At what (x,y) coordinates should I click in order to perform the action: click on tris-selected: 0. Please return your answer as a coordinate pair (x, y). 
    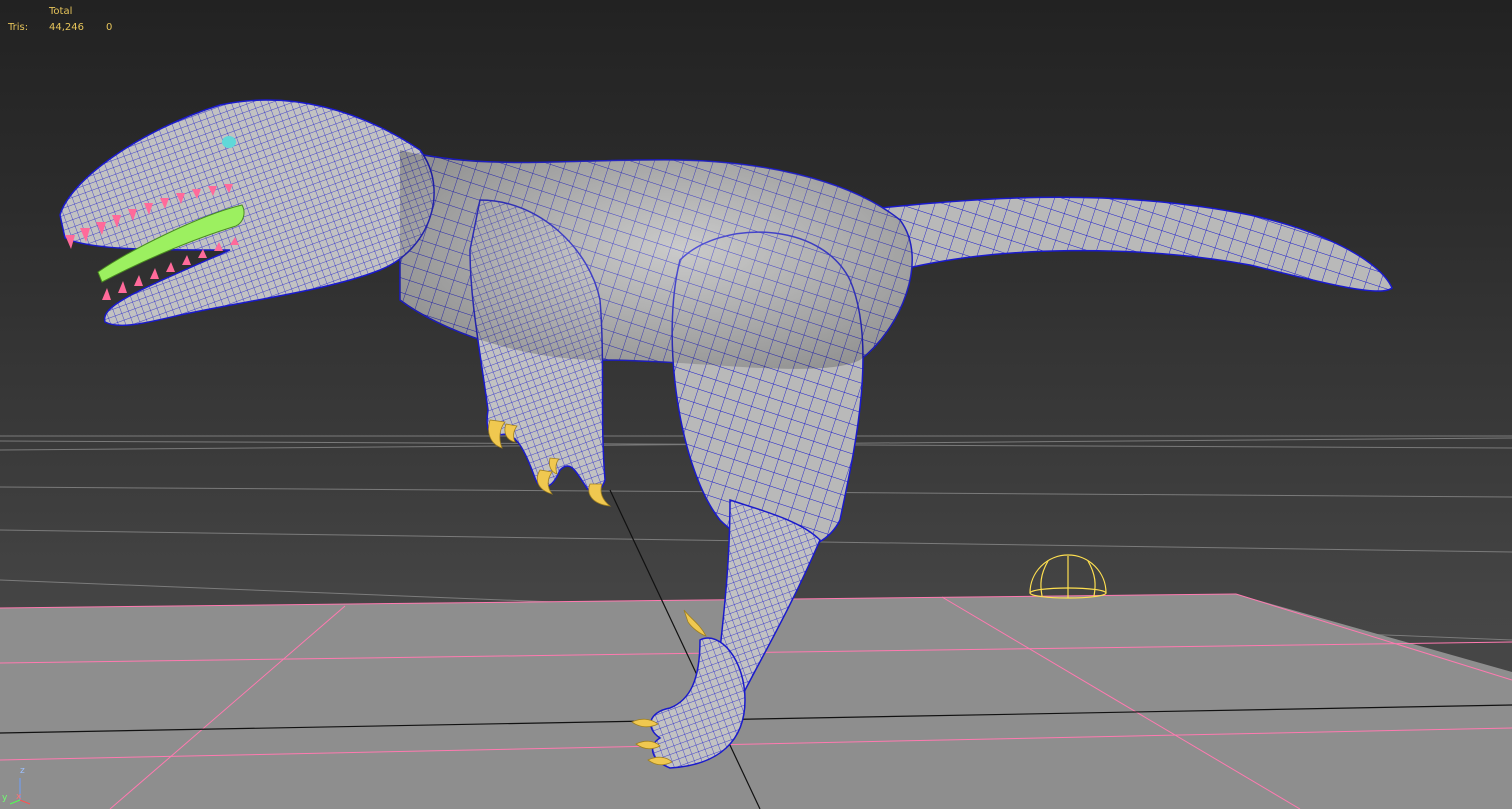
    Looking at the image, I should click on (109, 27).